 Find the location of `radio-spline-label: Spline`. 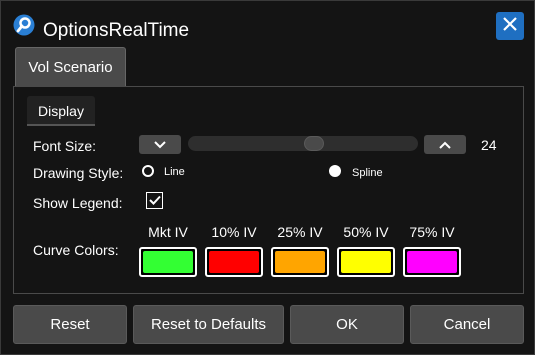

radio-spline-label: Spline is located at coordinates (367, 173).